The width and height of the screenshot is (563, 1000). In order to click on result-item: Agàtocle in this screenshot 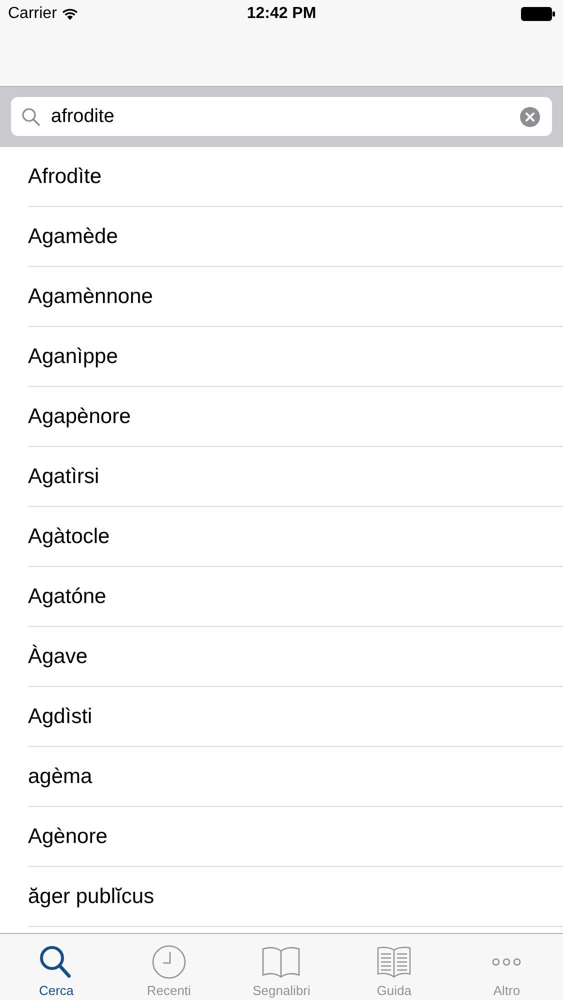, I will do `click(69, 536)`.